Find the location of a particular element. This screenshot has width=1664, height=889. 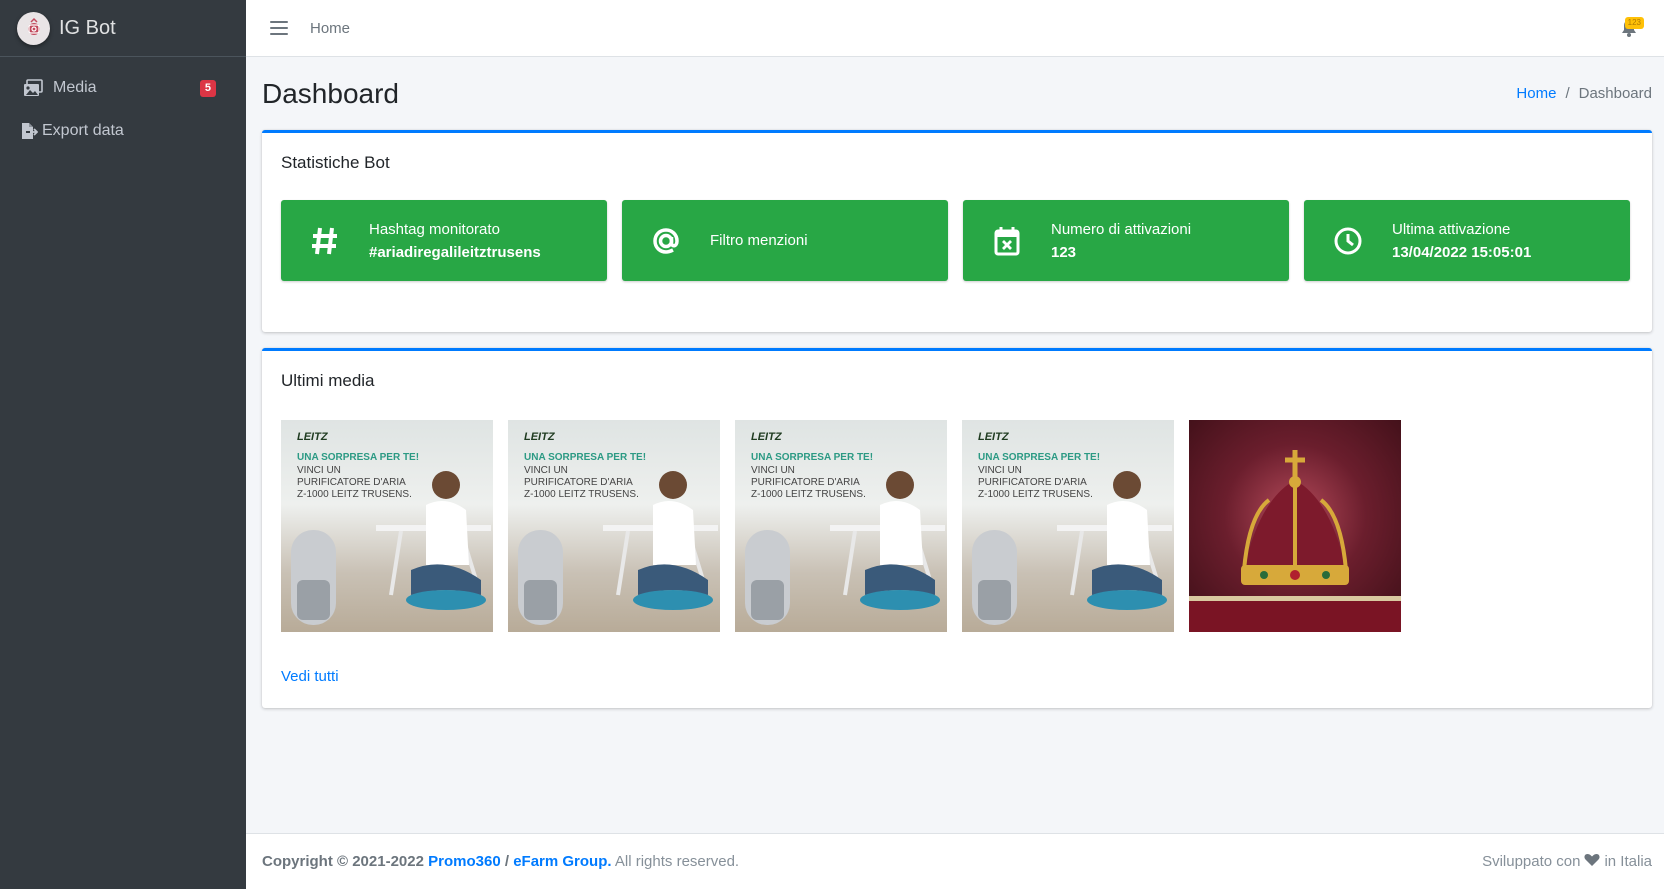

images-icon is located at coordinates (33, 88).